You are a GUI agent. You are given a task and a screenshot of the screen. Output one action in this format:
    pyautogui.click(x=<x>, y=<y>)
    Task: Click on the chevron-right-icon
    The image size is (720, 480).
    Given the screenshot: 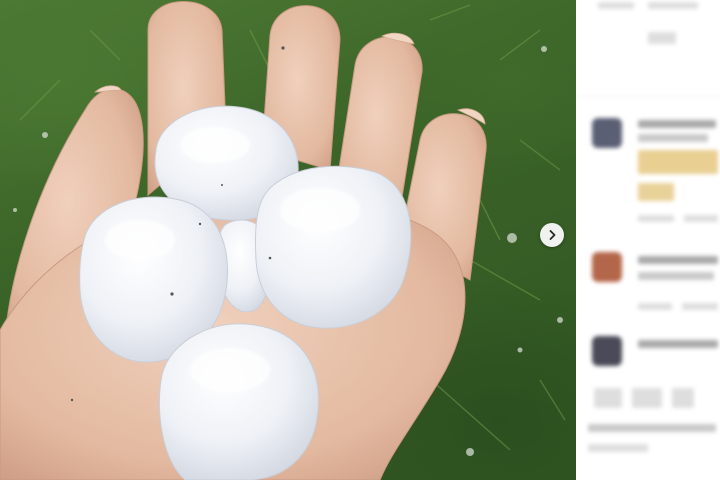 What is the action you would take?
    pyautogui.click(x=552, y=235)
    